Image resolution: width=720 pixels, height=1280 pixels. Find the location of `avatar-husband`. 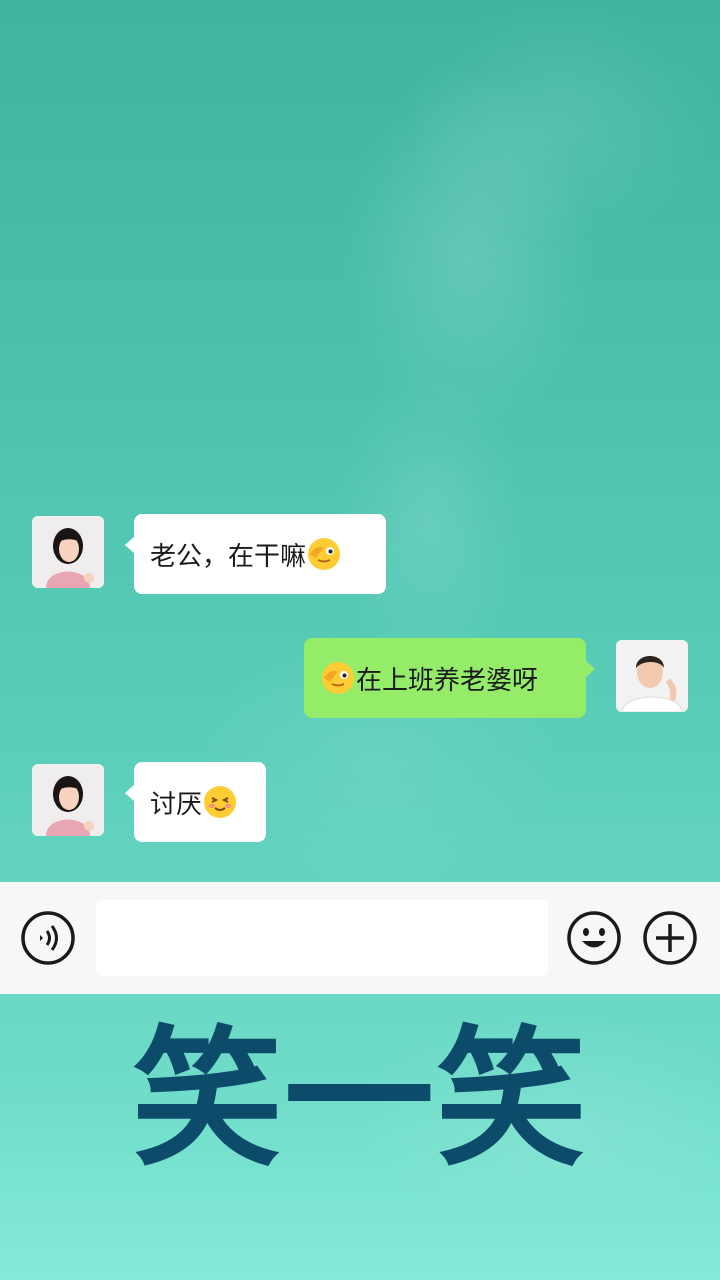

avatar-husband is located at coordinates (652, 676).